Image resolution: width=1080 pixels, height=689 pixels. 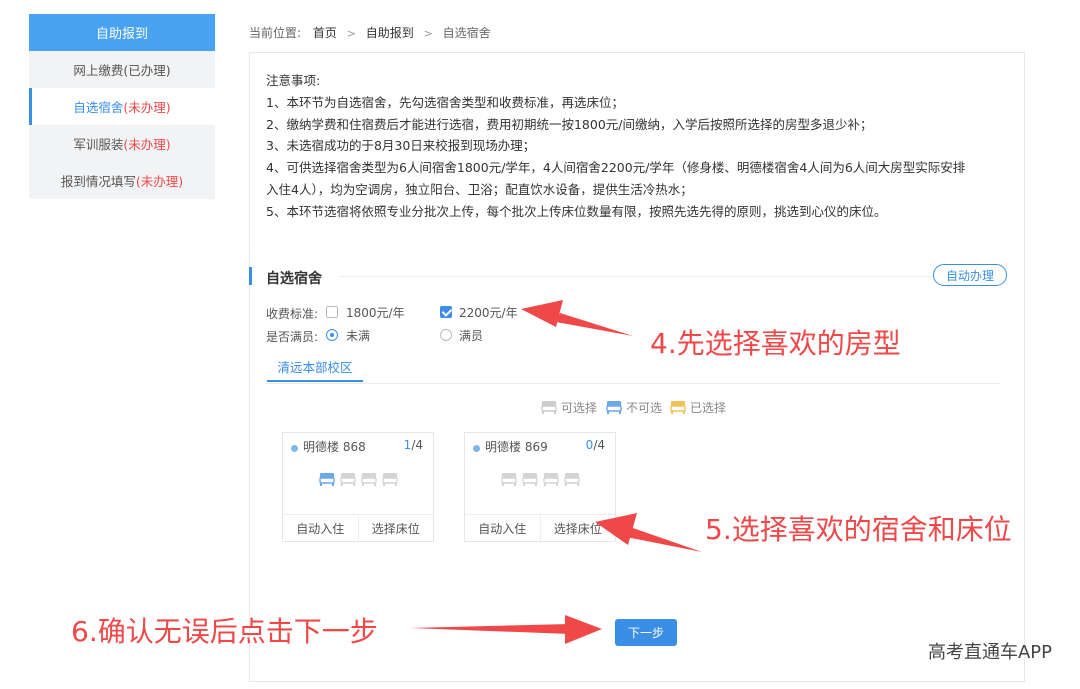 What do you see at coordinates (648, 532) in the screenshot?
I see `arrow-step5` at bounding box center [648, 532].